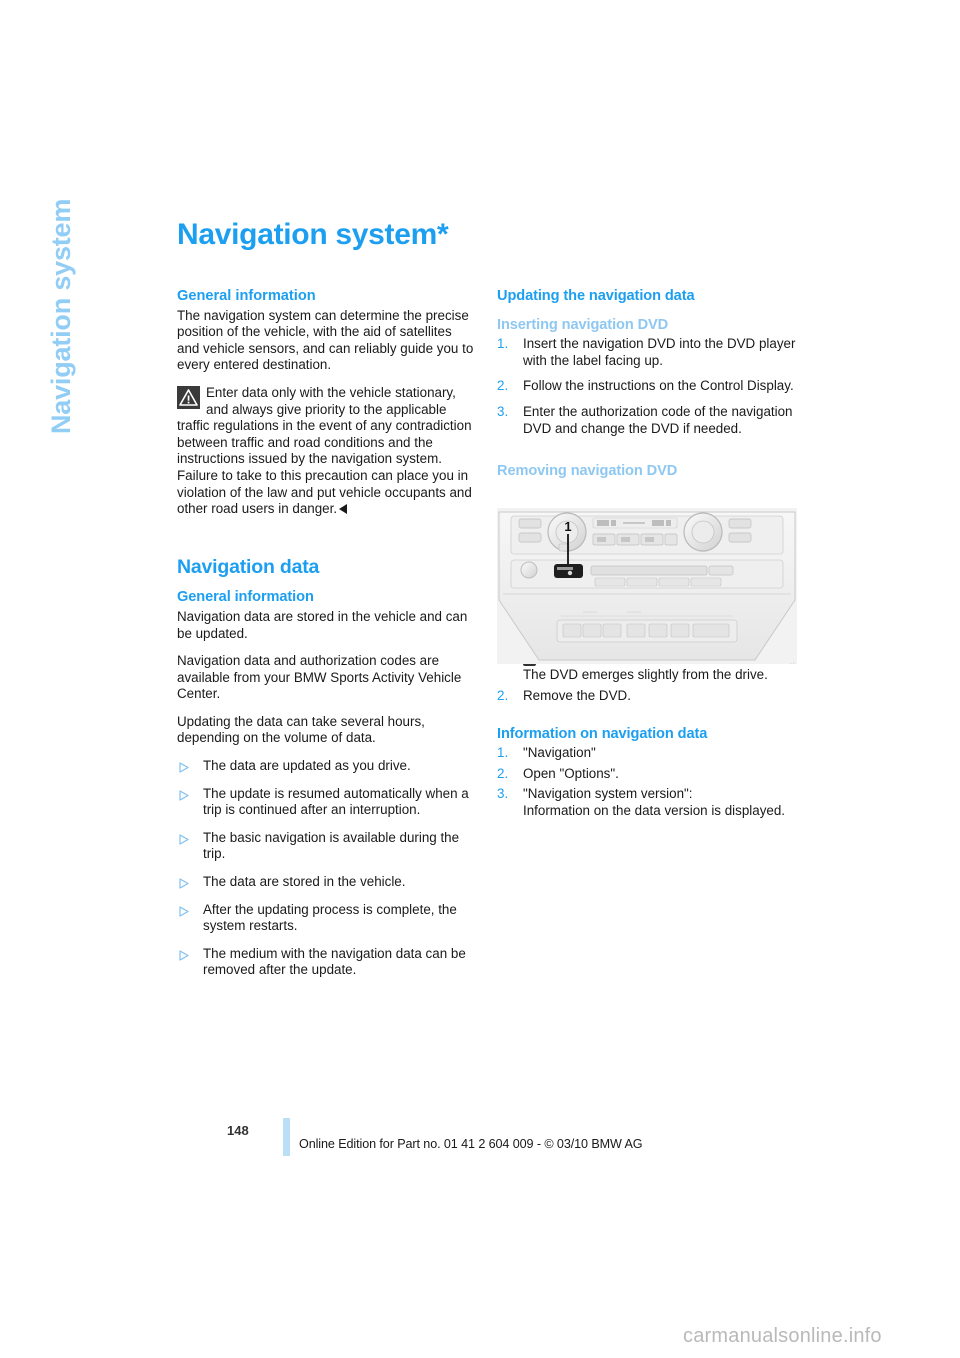 The image size is (960, 1358). Describe the element at coordinates (567, 526) in the screenshot. I see `callout-label-1: 1` at that location.